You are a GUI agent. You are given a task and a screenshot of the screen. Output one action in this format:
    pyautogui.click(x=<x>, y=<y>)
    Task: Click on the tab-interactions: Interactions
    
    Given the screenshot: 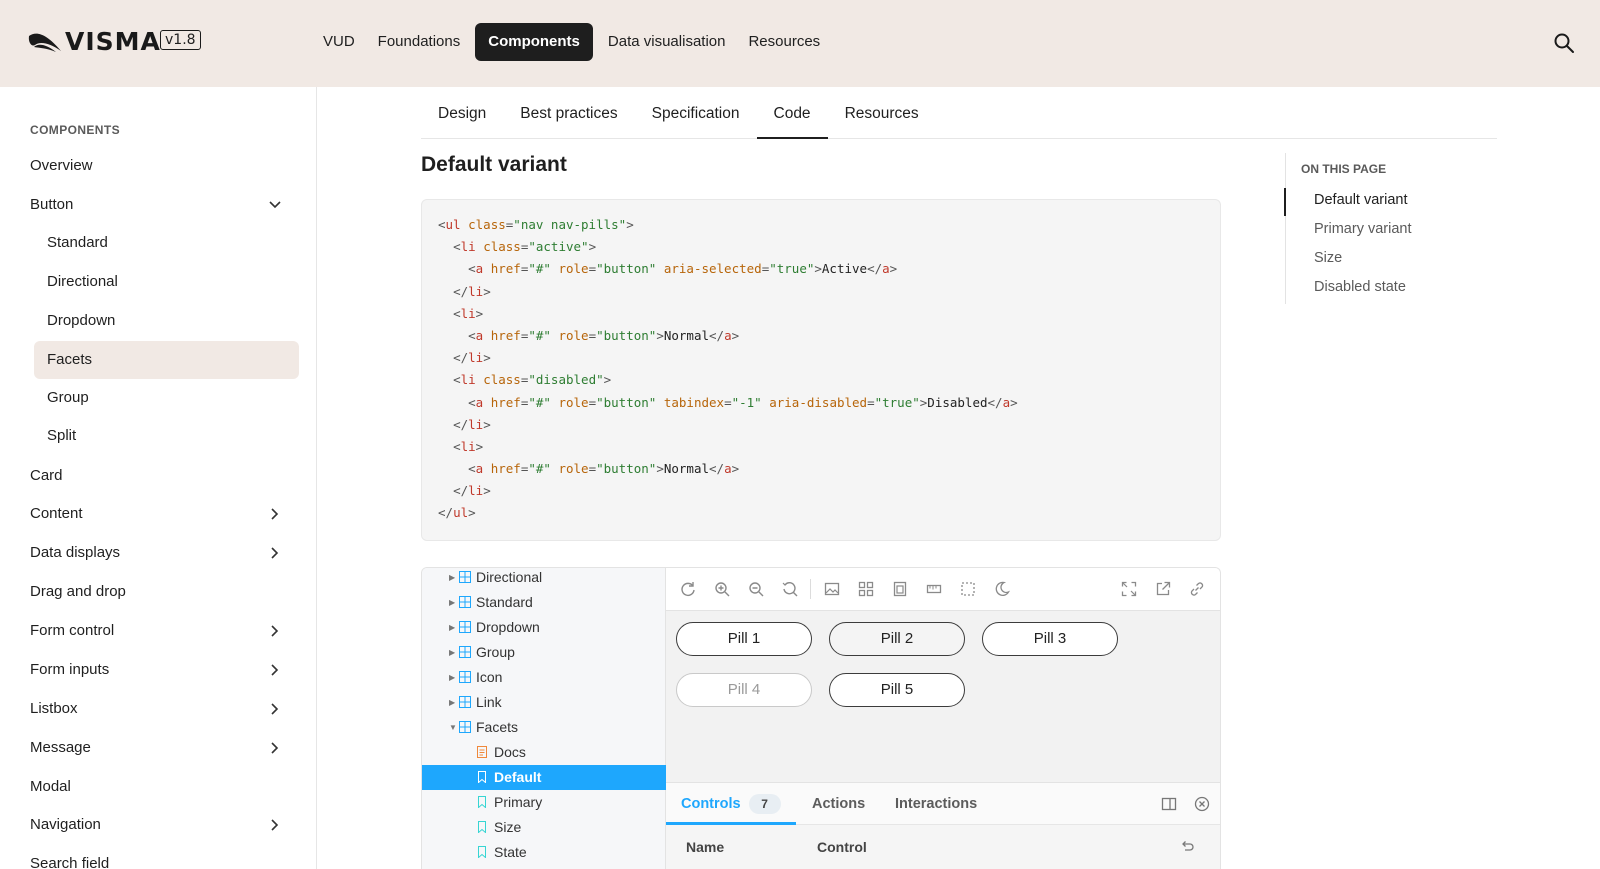 What is the action you would take?
    pyautogui.click(x=936, y=804)
    